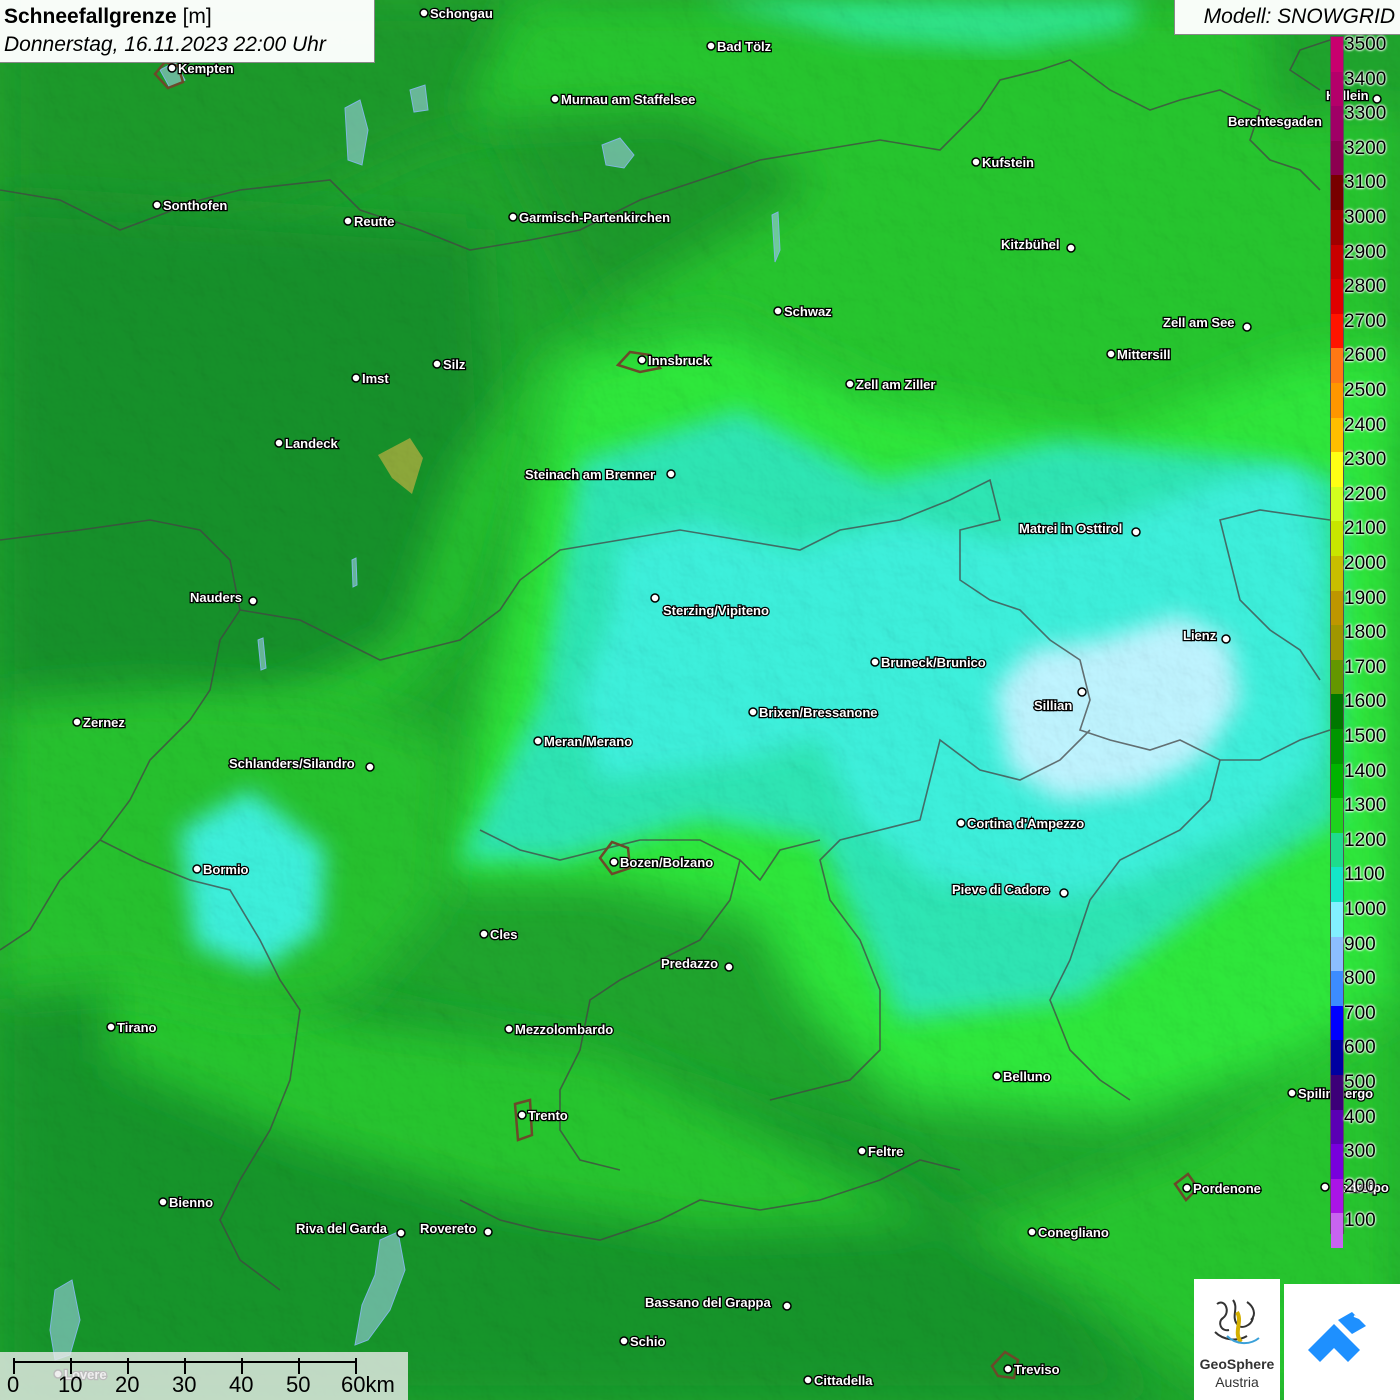  What do you see at coordinates (1222, 1188) in the screenshot?
I see `city-marker: Pordenone` at bounding box center [1222, 1188].